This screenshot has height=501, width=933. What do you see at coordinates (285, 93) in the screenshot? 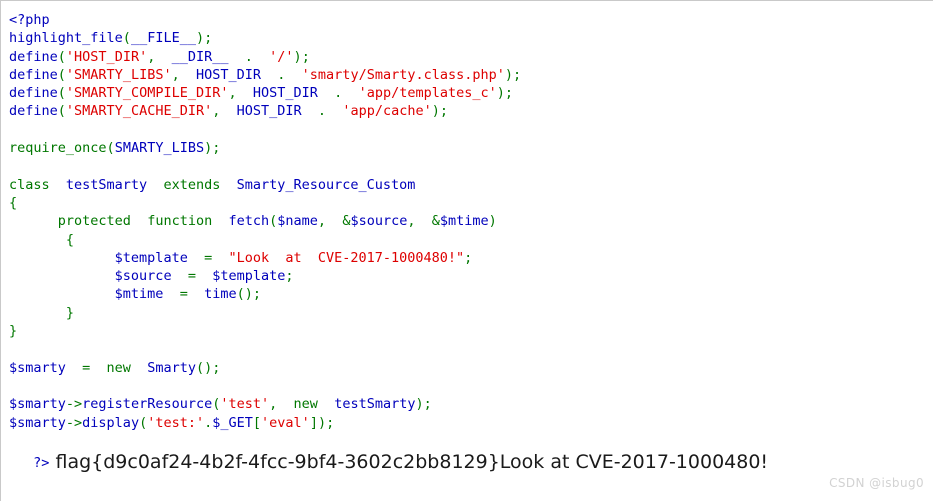
I see `code-token: HOST_DIR` at bounding box center [285, 93].